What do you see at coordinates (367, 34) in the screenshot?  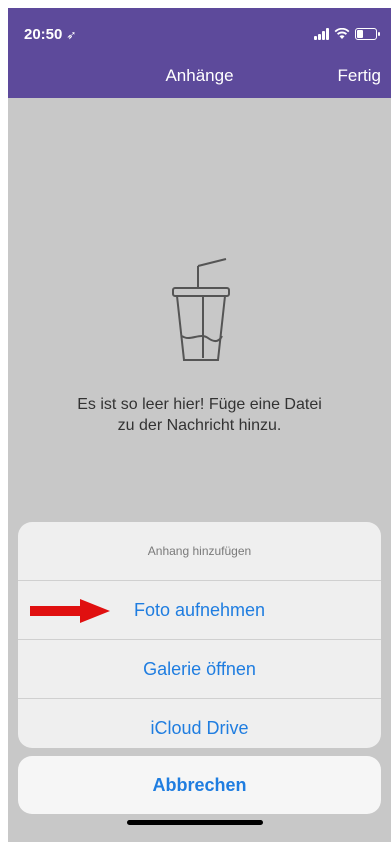 I see `battery-icon` at bounding box center [367, 34].